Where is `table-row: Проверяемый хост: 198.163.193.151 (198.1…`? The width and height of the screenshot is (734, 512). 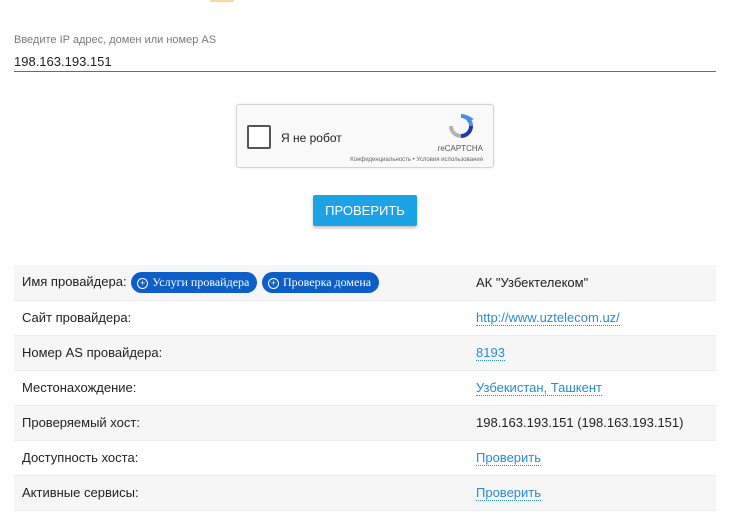 table-row: Проверяемый хост: 198.163.193.151 (198.1… is located at coordinates (365, 423).